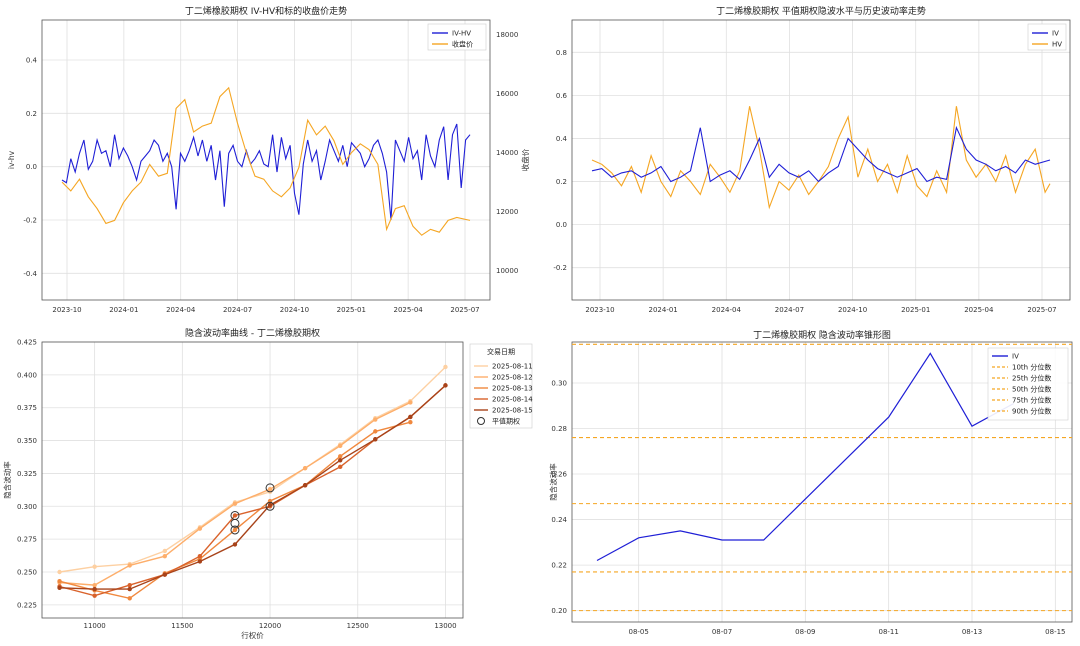  Describe the element at coordinates (27, 573) in the screenshot. I see `y-tick-label: 0.250` at that location.